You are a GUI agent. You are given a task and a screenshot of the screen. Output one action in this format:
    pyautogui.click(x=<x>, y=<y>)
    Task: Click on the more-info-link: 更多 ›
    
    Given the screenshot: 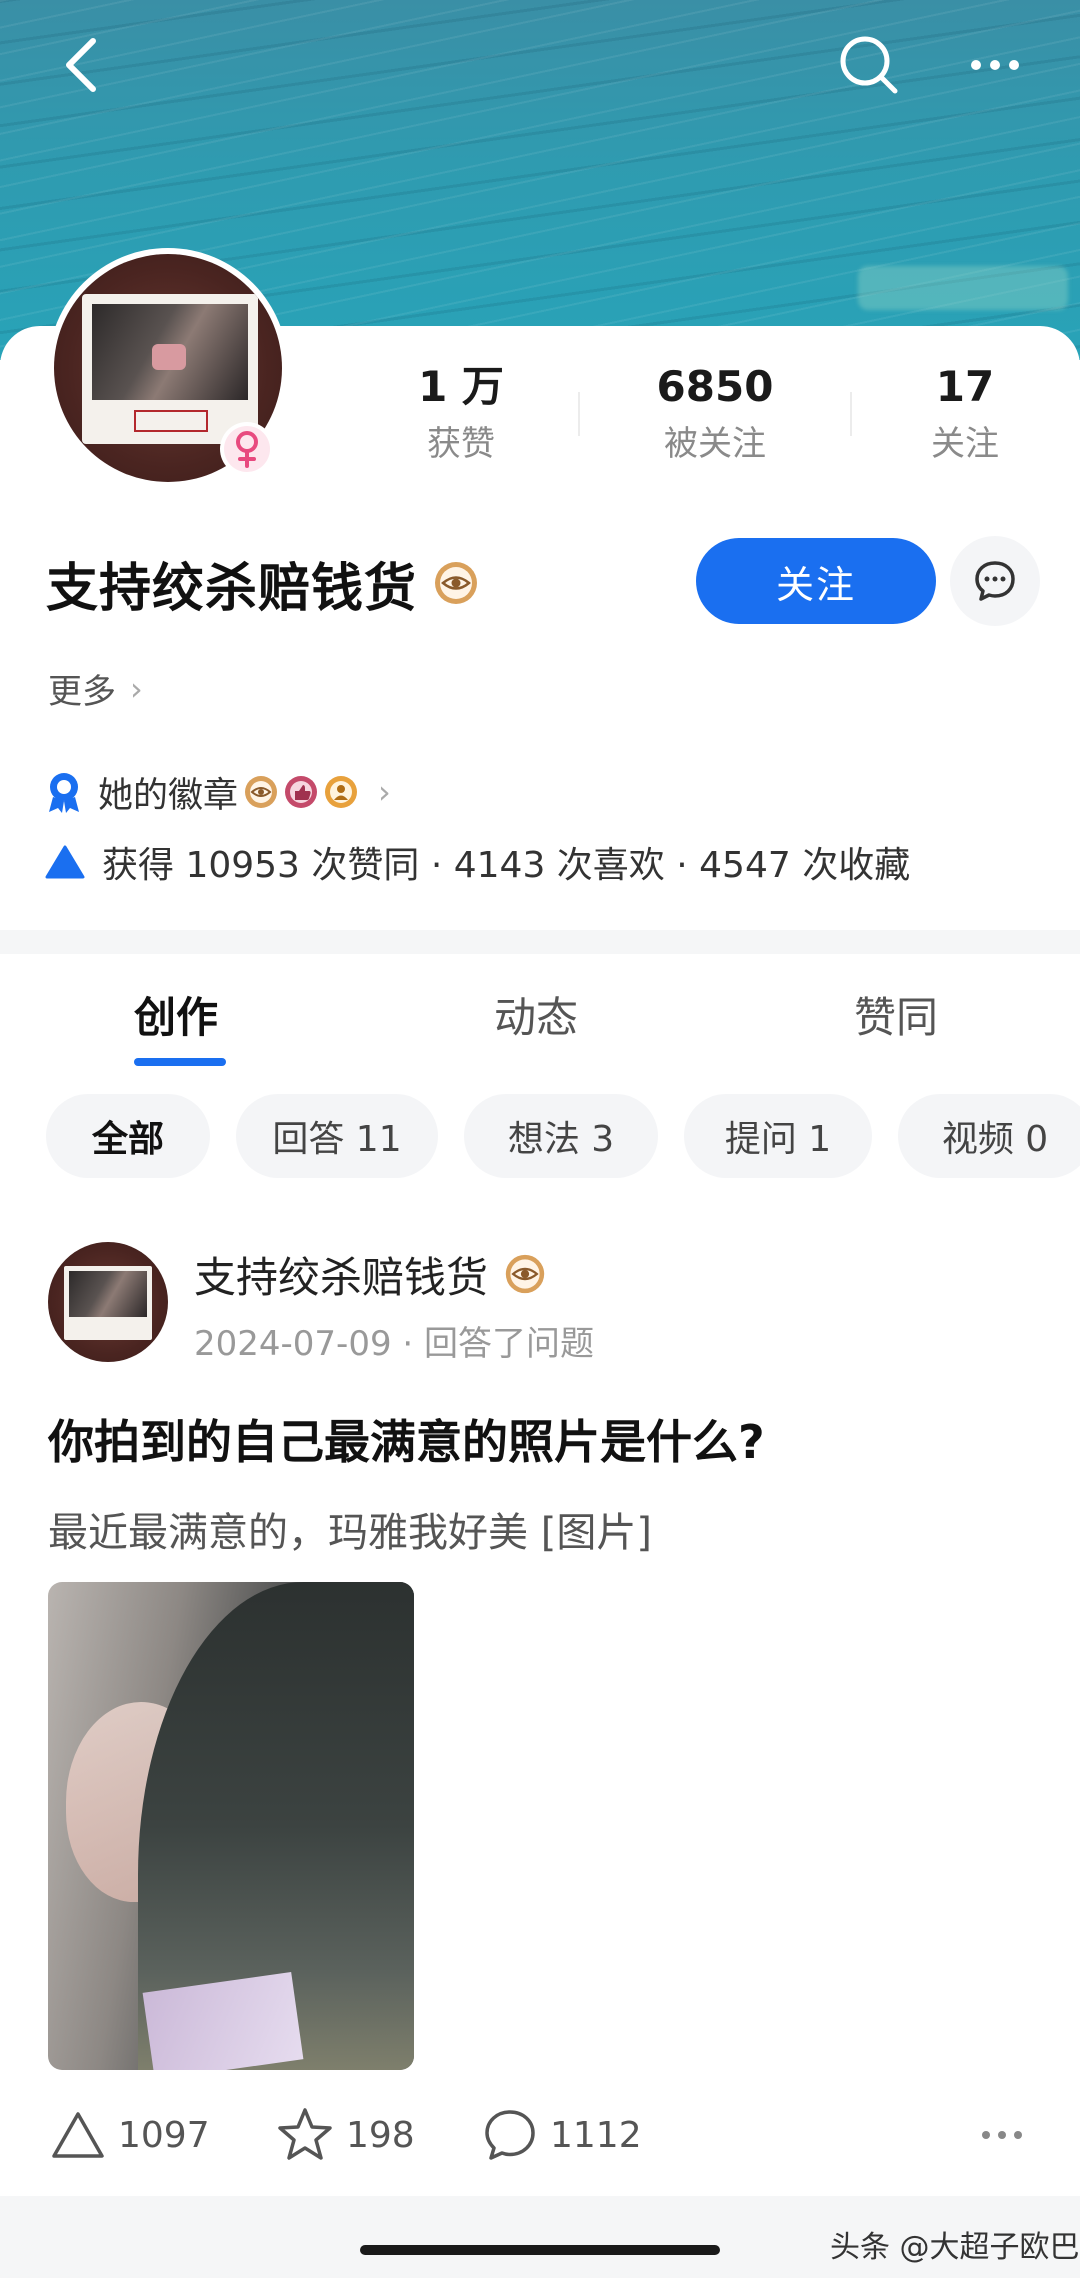 What is the action you would take?
    pyautogui.click(x=95, y=688)
    